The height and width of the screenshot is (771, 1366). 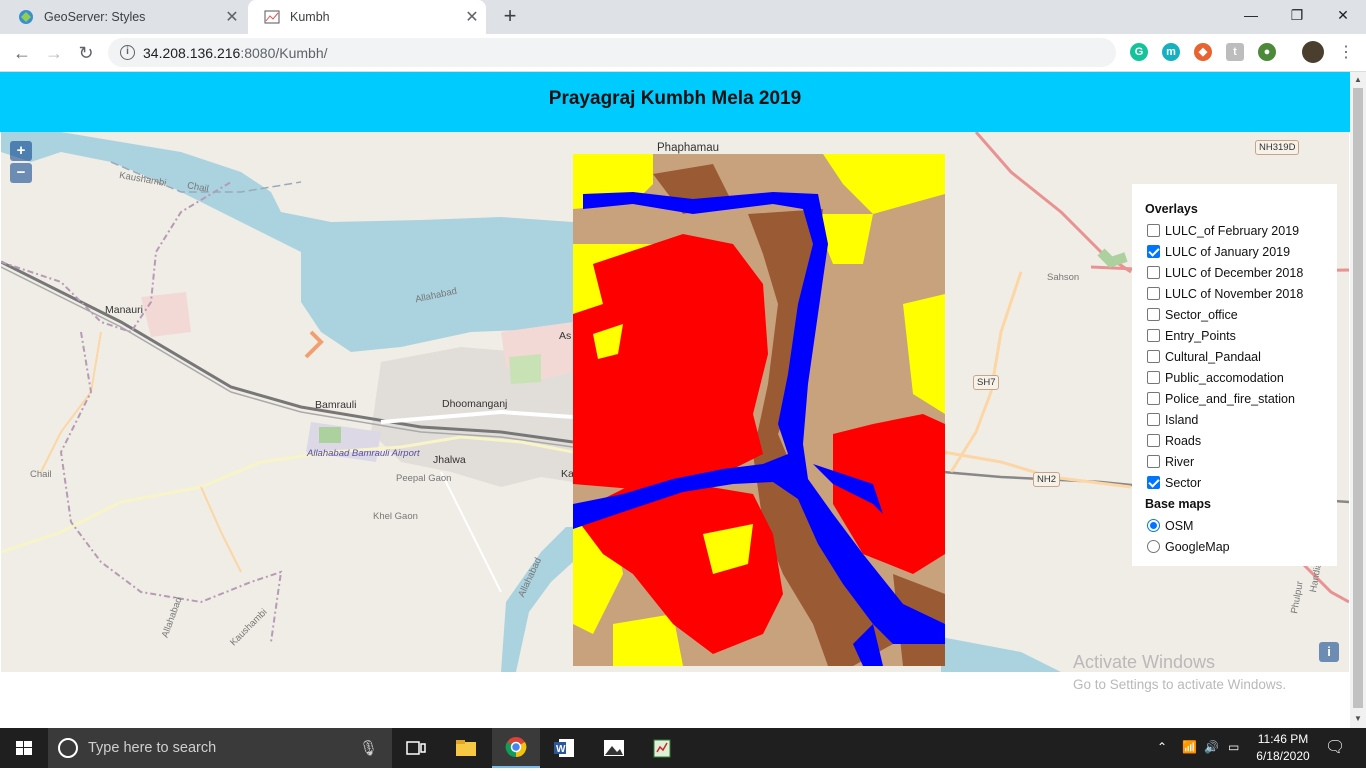 I want to click on place-label: Dhoomanganj, so click(x=475, y=404).